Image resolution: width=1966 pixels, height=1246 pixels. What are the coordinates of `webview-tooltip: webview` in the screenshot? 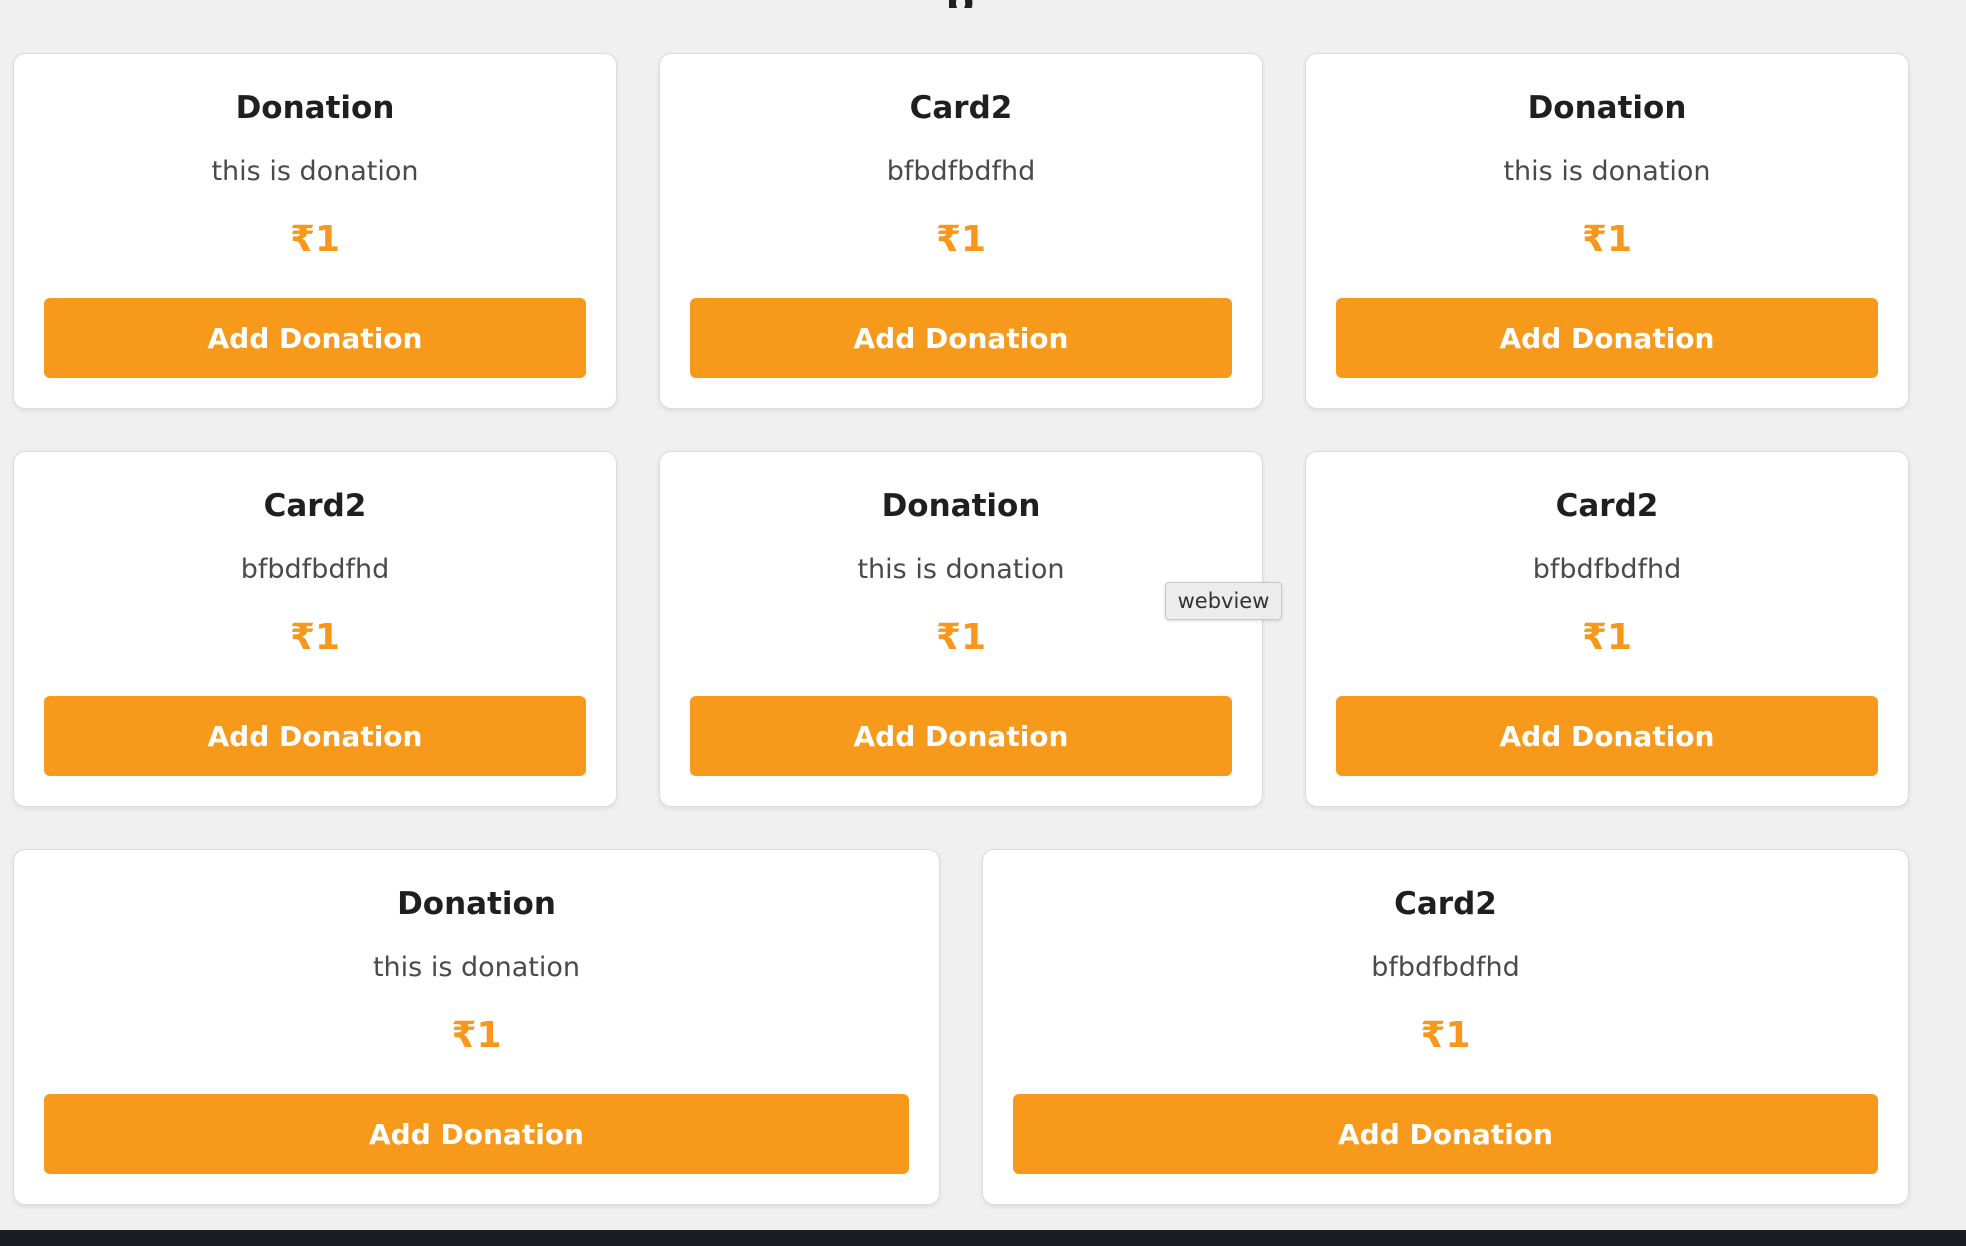 It's located at (1223, 601).